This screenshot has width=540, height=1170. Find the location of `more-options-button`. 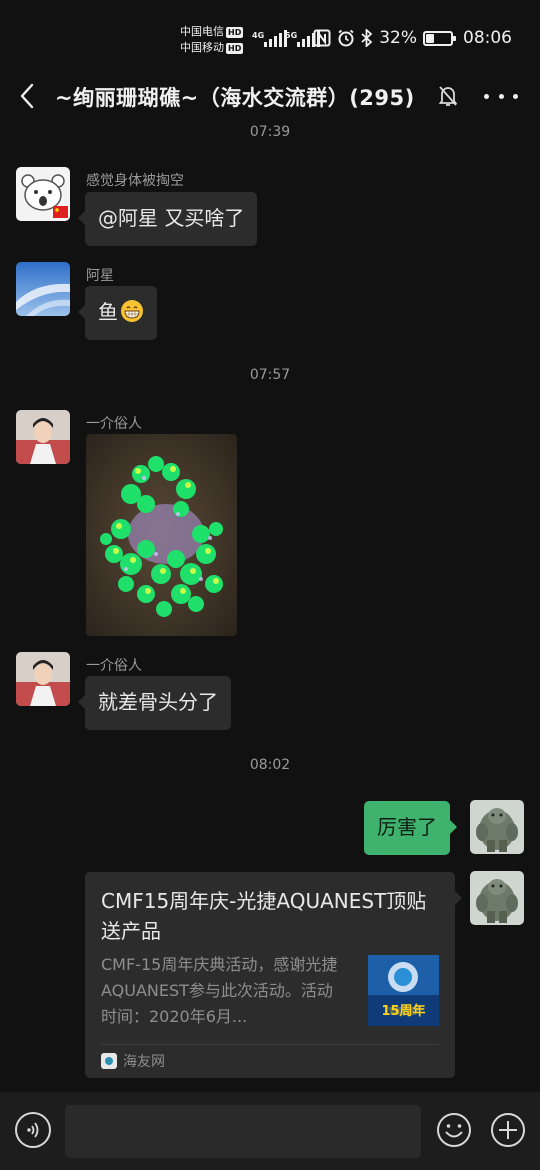

more-options-button is located at coordinates (501, 96).